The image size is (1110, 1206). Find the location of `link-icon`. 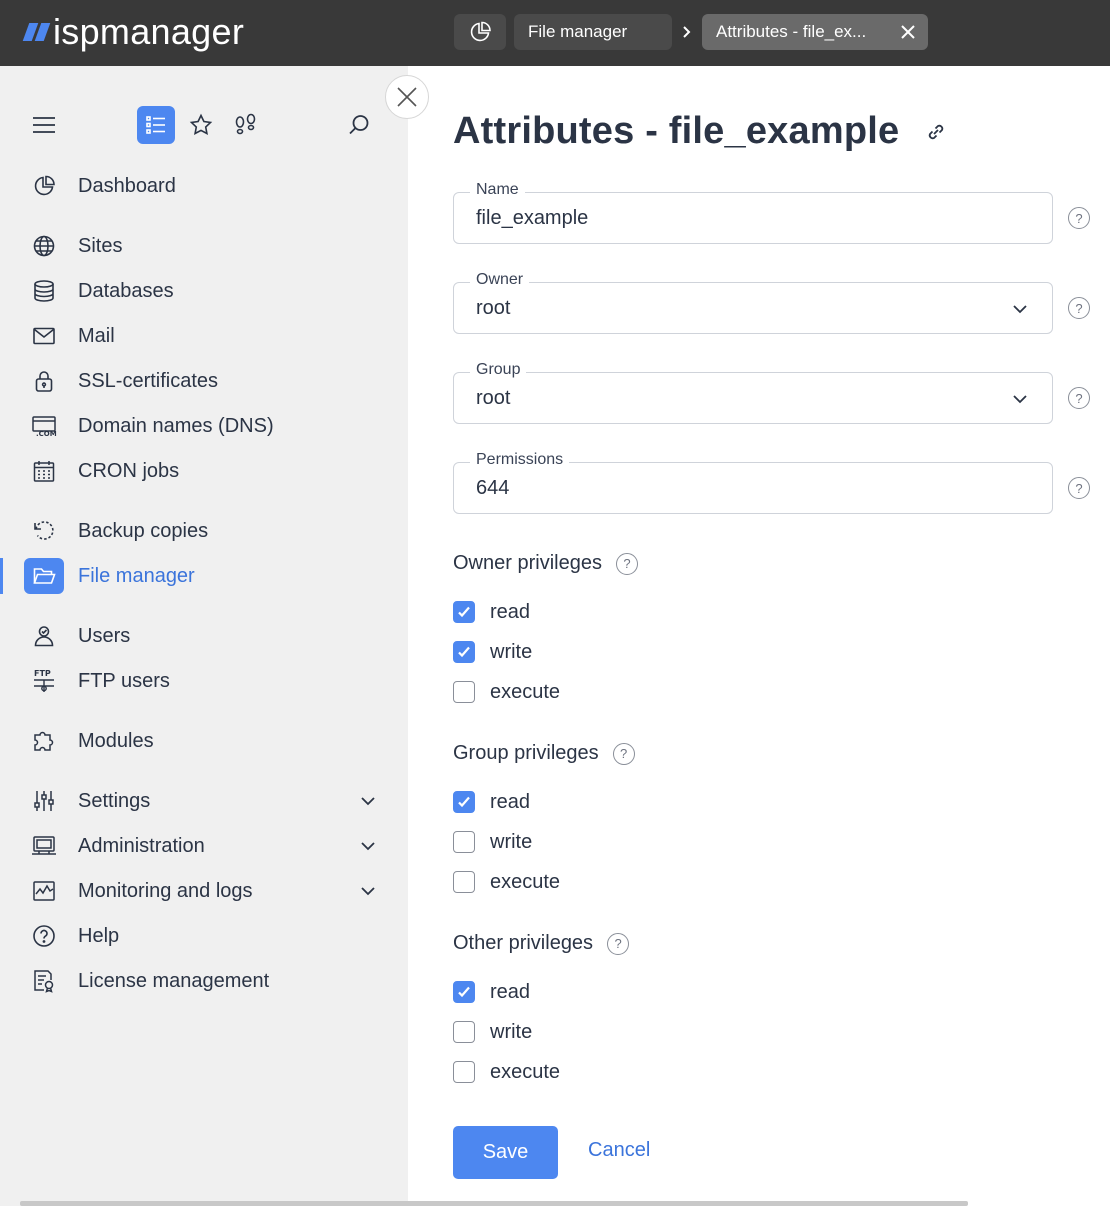

link-icon is located at coordinates (936, 132).